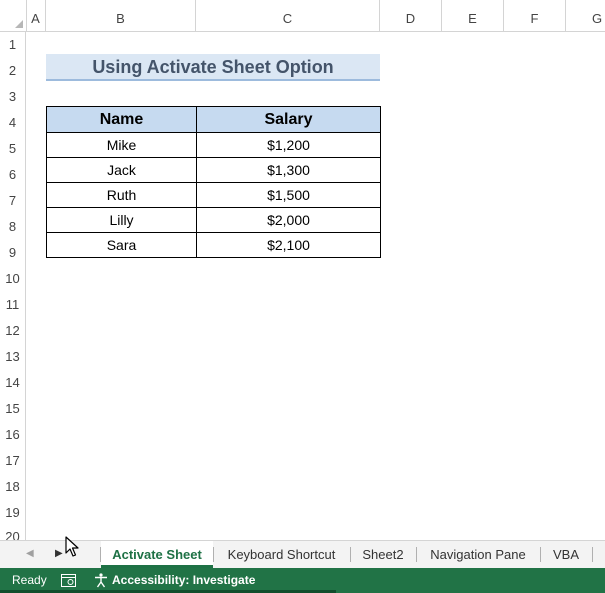  Describe the element at coordinates (13, 175) in the screenshot. I see `row-header: 6` at that location.